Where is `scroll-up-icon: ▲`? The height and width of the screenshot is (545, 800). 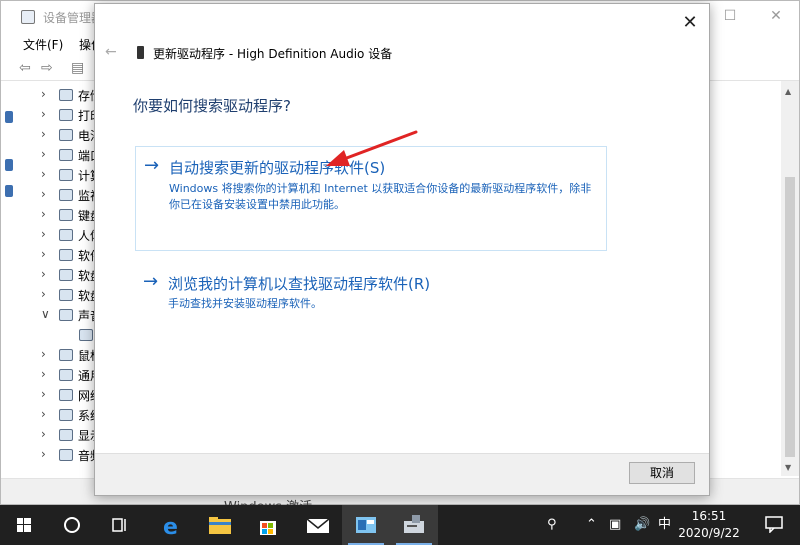
scroll-up-icon: ▲ is located at coordinates (788, 91).